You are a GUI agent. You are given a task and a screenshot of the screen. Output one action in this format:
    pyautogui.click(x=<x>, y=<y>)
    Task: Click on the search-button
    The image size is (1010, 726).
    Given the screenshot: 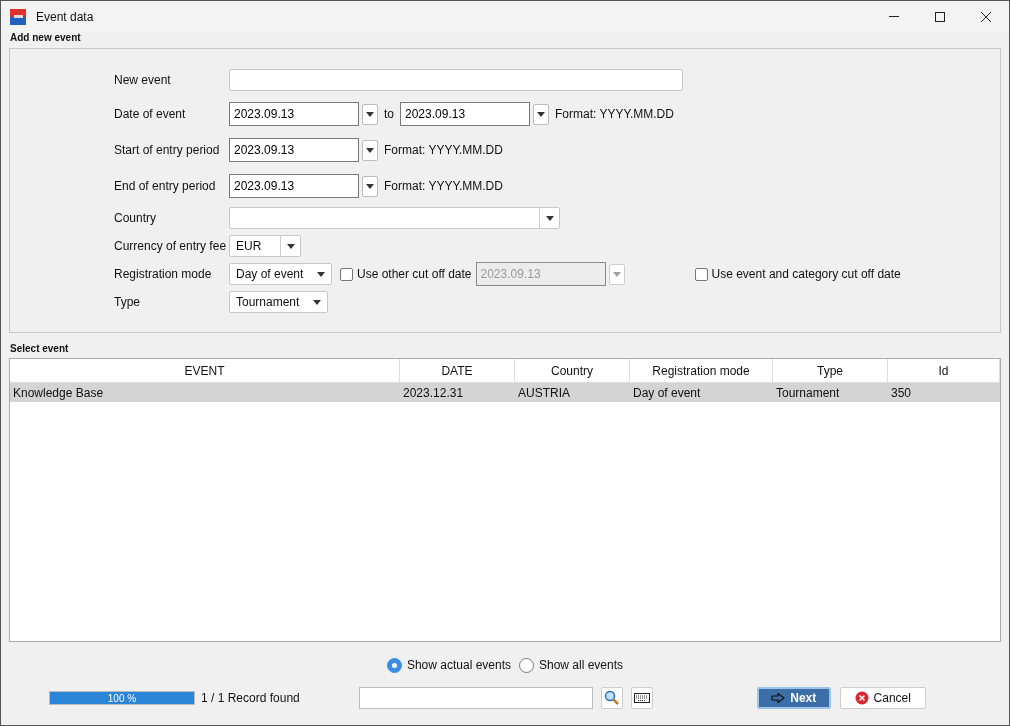 What is the action you would take?
    pyautogui.click(x=611, y=698)
    